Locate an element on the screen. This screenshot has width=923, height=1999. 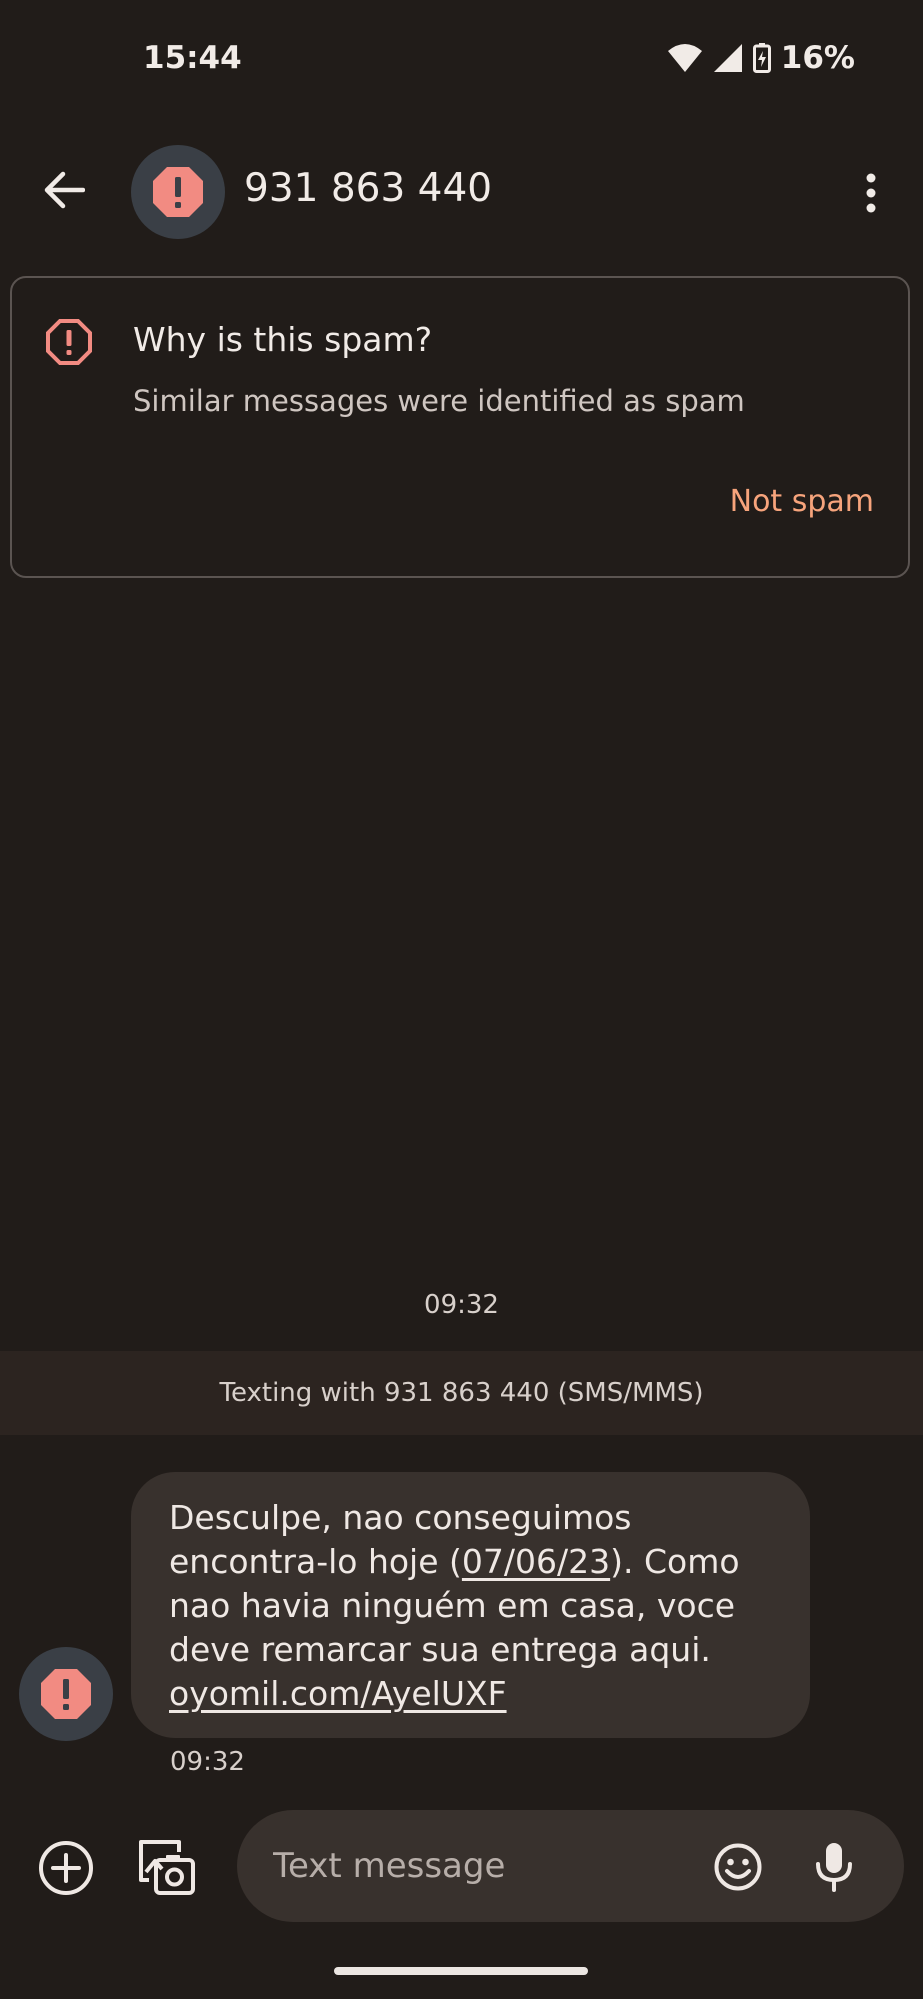
spam-outline-icon is located at coordinates (69, 342).